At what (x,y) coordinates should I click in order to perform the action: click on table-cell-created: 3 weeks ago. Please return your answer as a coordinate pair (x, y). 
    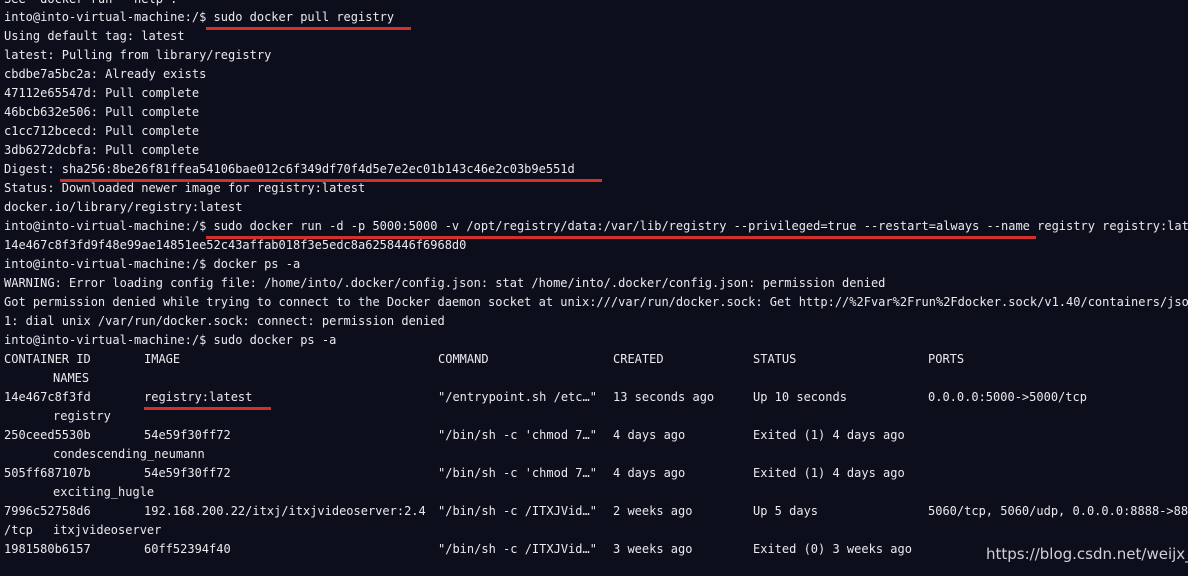
    Looking at the image, I should click on (653, 549).